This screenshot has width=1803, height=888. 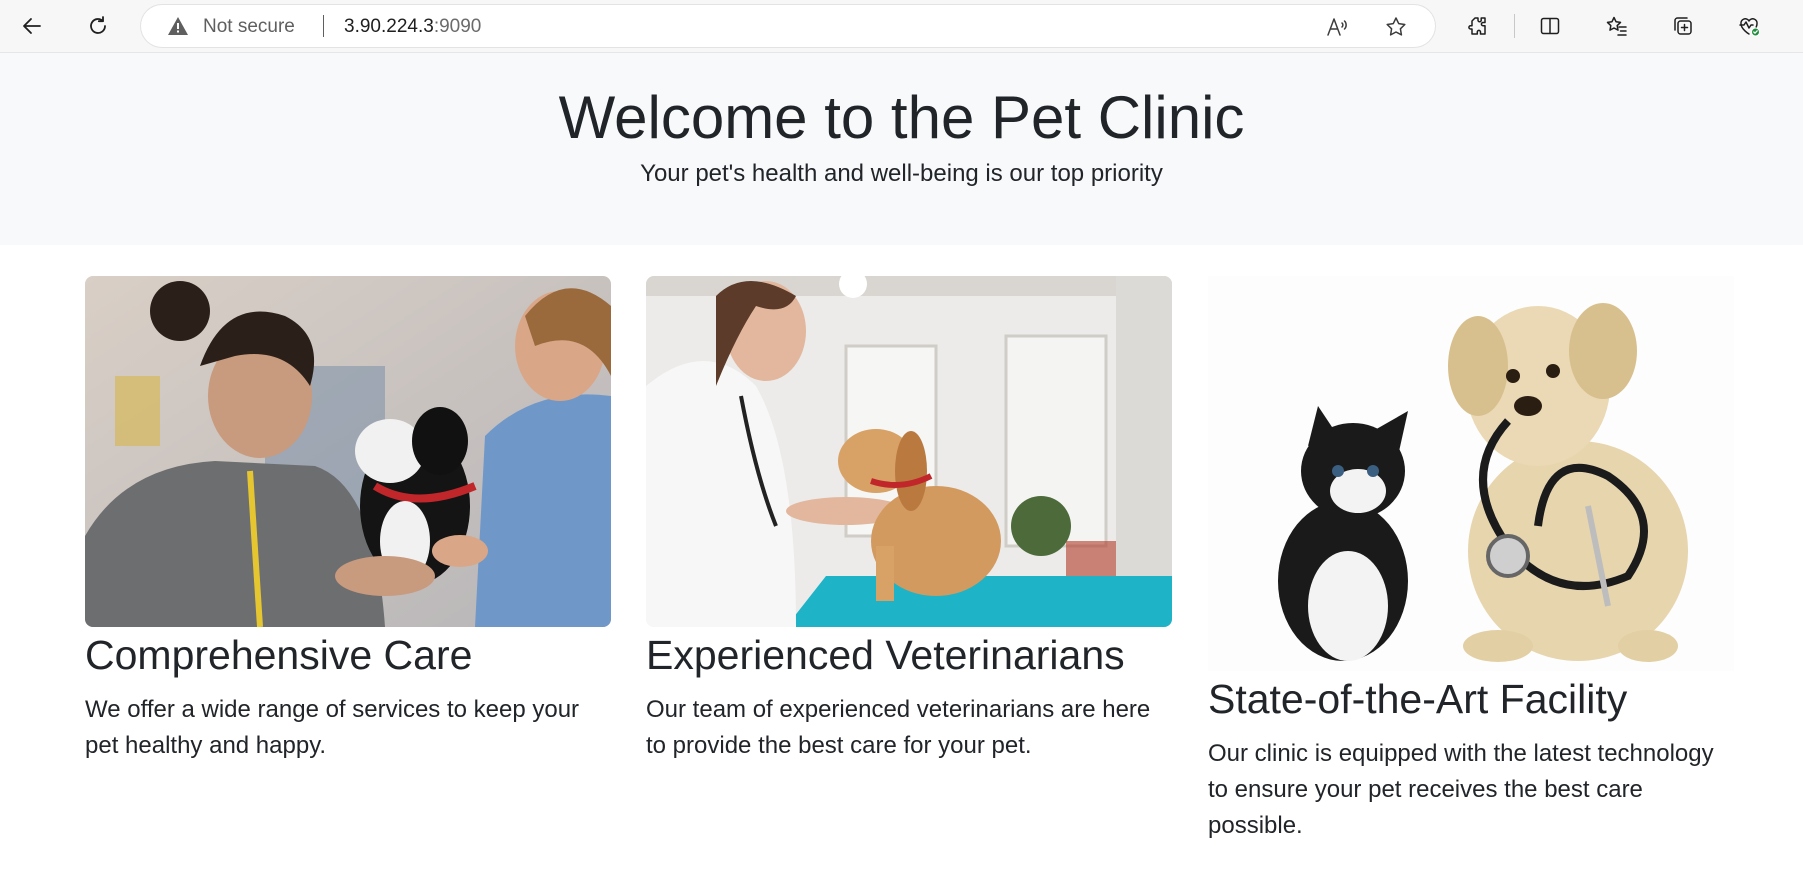 What do you see at coordinates (1471, 473) in the screenshot?
I see `kitten-and-puppy-photo` at bounding box center [1471, 473].